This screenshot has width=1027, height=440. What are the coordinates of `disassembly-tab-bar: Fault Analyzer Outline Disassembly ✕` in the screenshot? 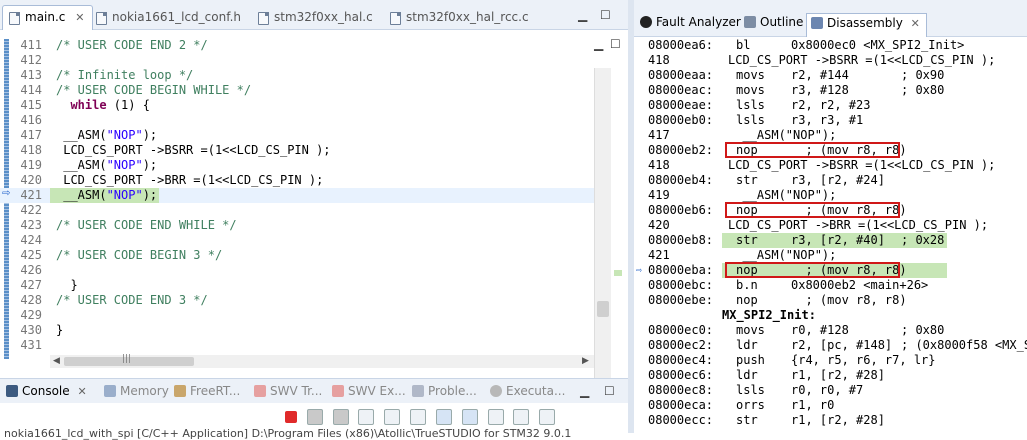 It's located at (830, 18).